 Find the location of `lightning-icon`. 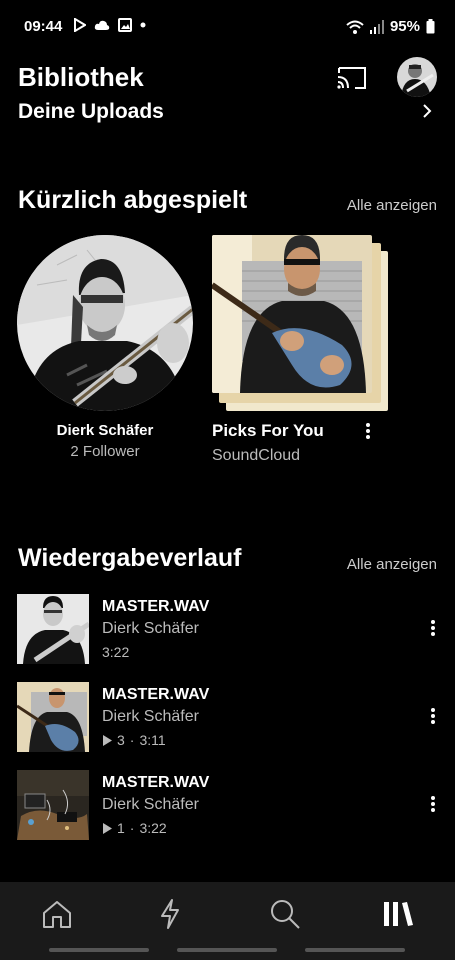

lightning-icon is located at coordinates (170, 914).